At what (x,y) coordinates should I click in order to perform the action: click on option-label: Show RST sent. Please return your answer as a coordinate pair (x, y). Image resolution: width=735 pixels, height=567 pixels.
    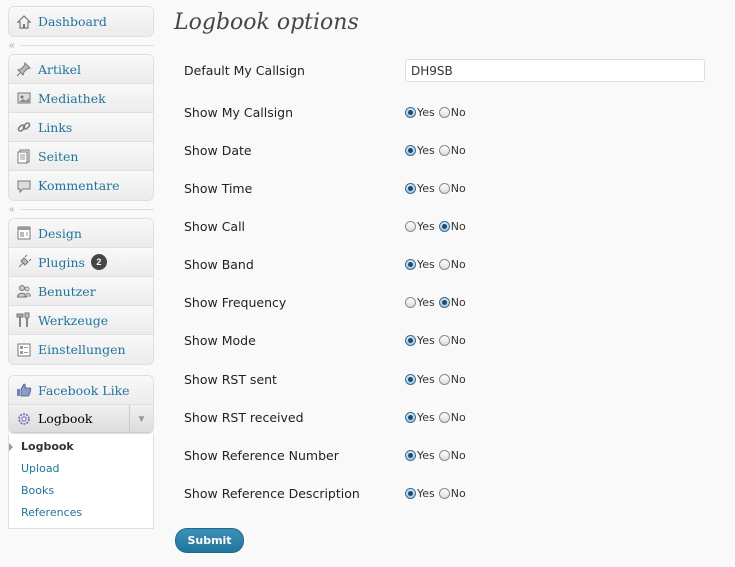
    Looking at the image, I should click on (230, 379).